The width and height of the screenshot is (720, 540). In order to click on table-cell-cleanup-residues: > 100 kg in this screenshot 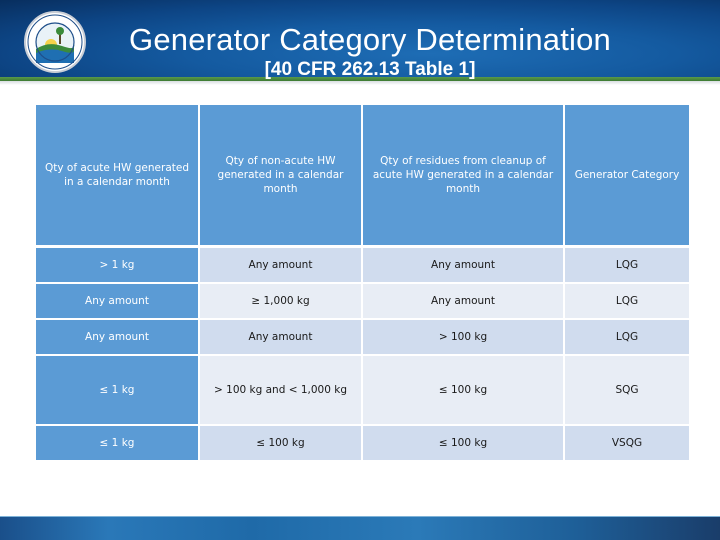, I will do `click(463, 337)`.